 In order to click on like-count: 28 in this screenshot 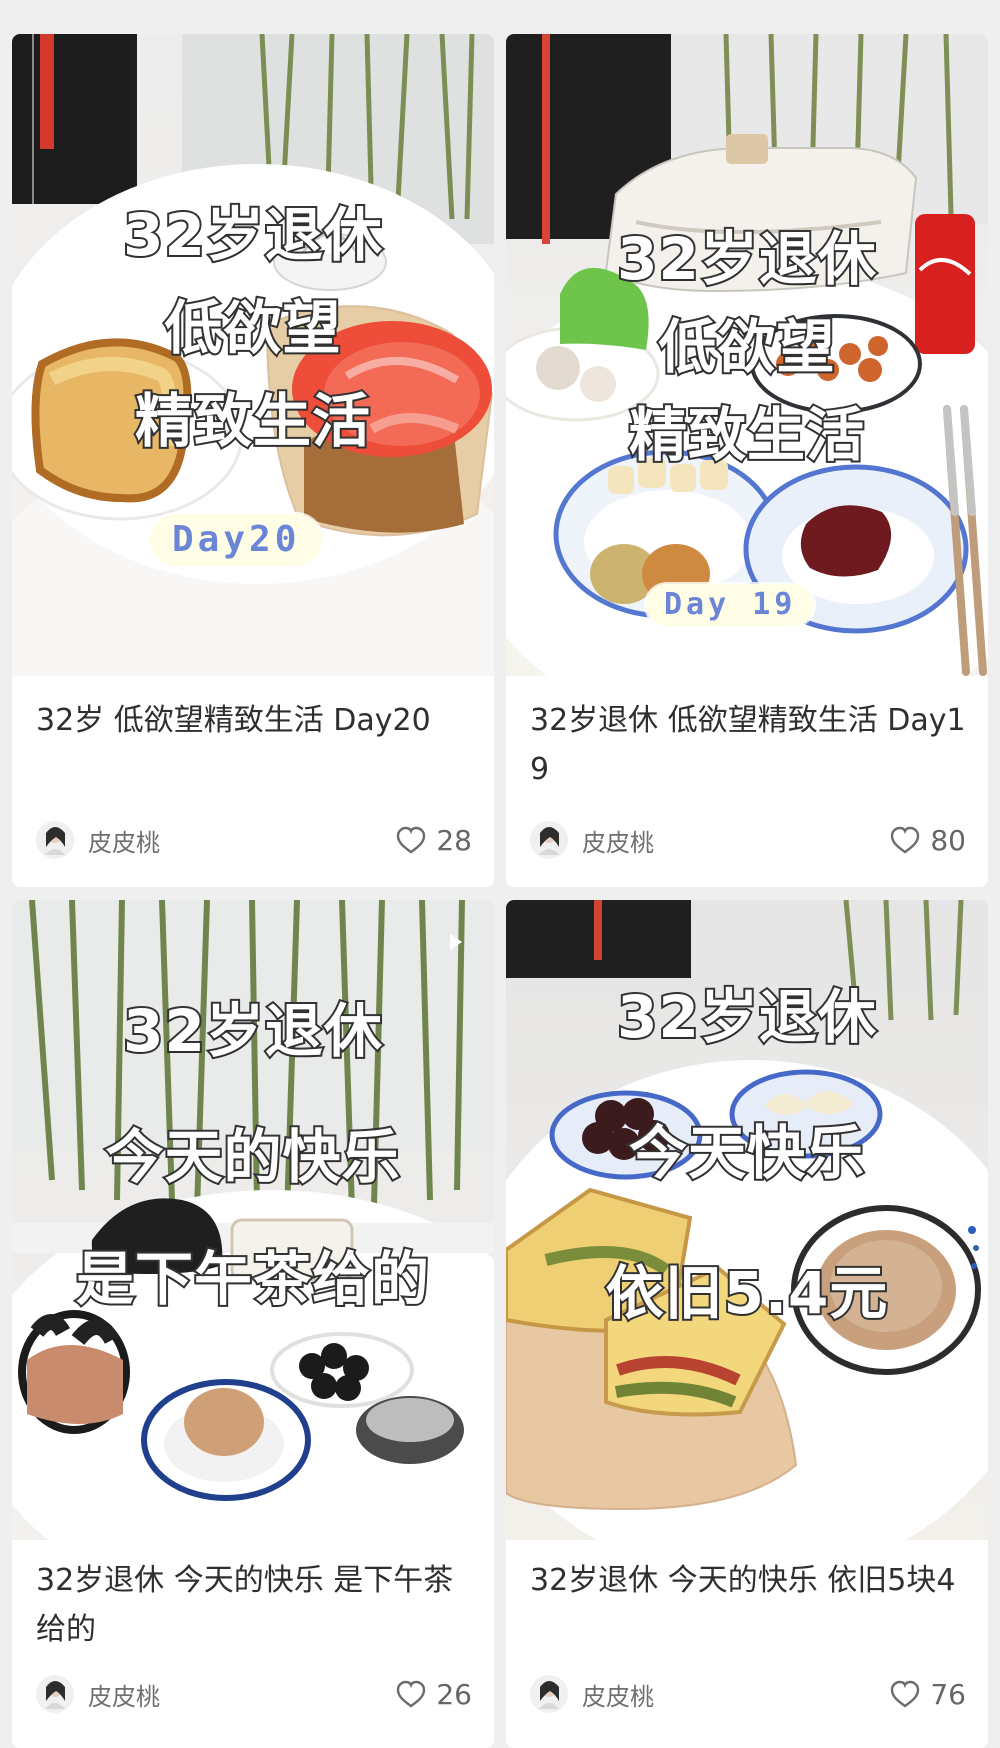, I will do `click(454, 840)`.